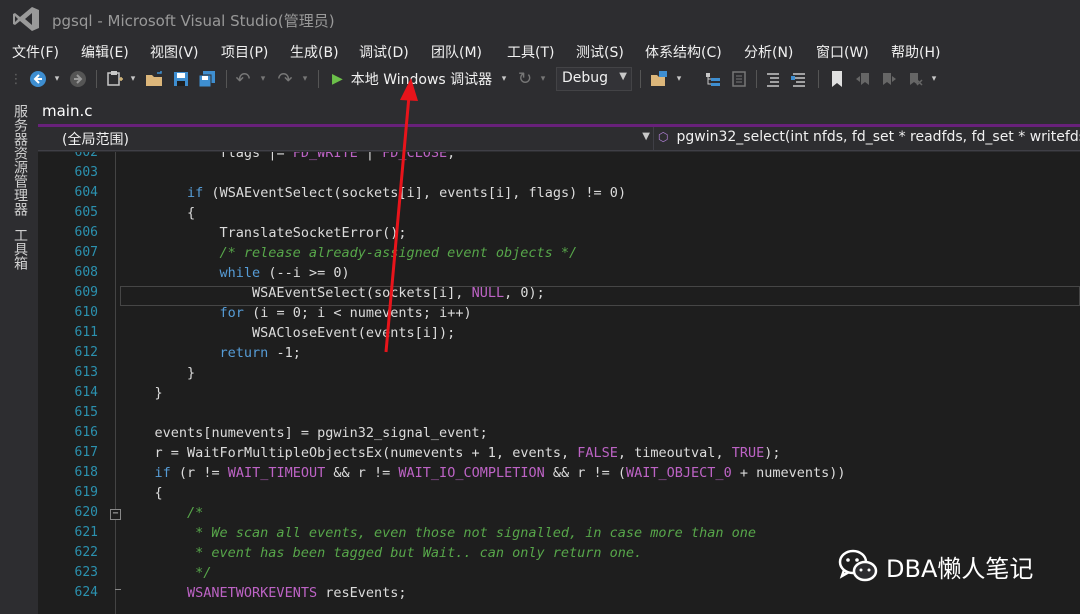  I want to click on line-number: 603, so click(86, 172).